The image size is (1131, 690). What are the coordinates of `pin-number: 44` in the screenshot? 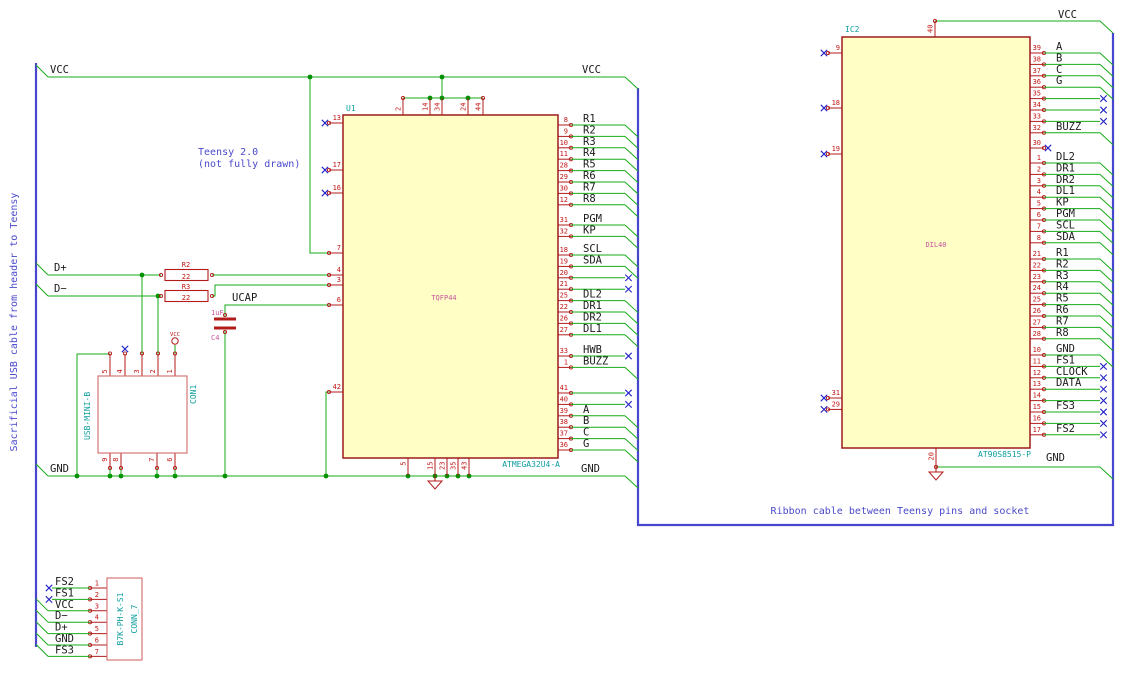 It's located at (479, 107).